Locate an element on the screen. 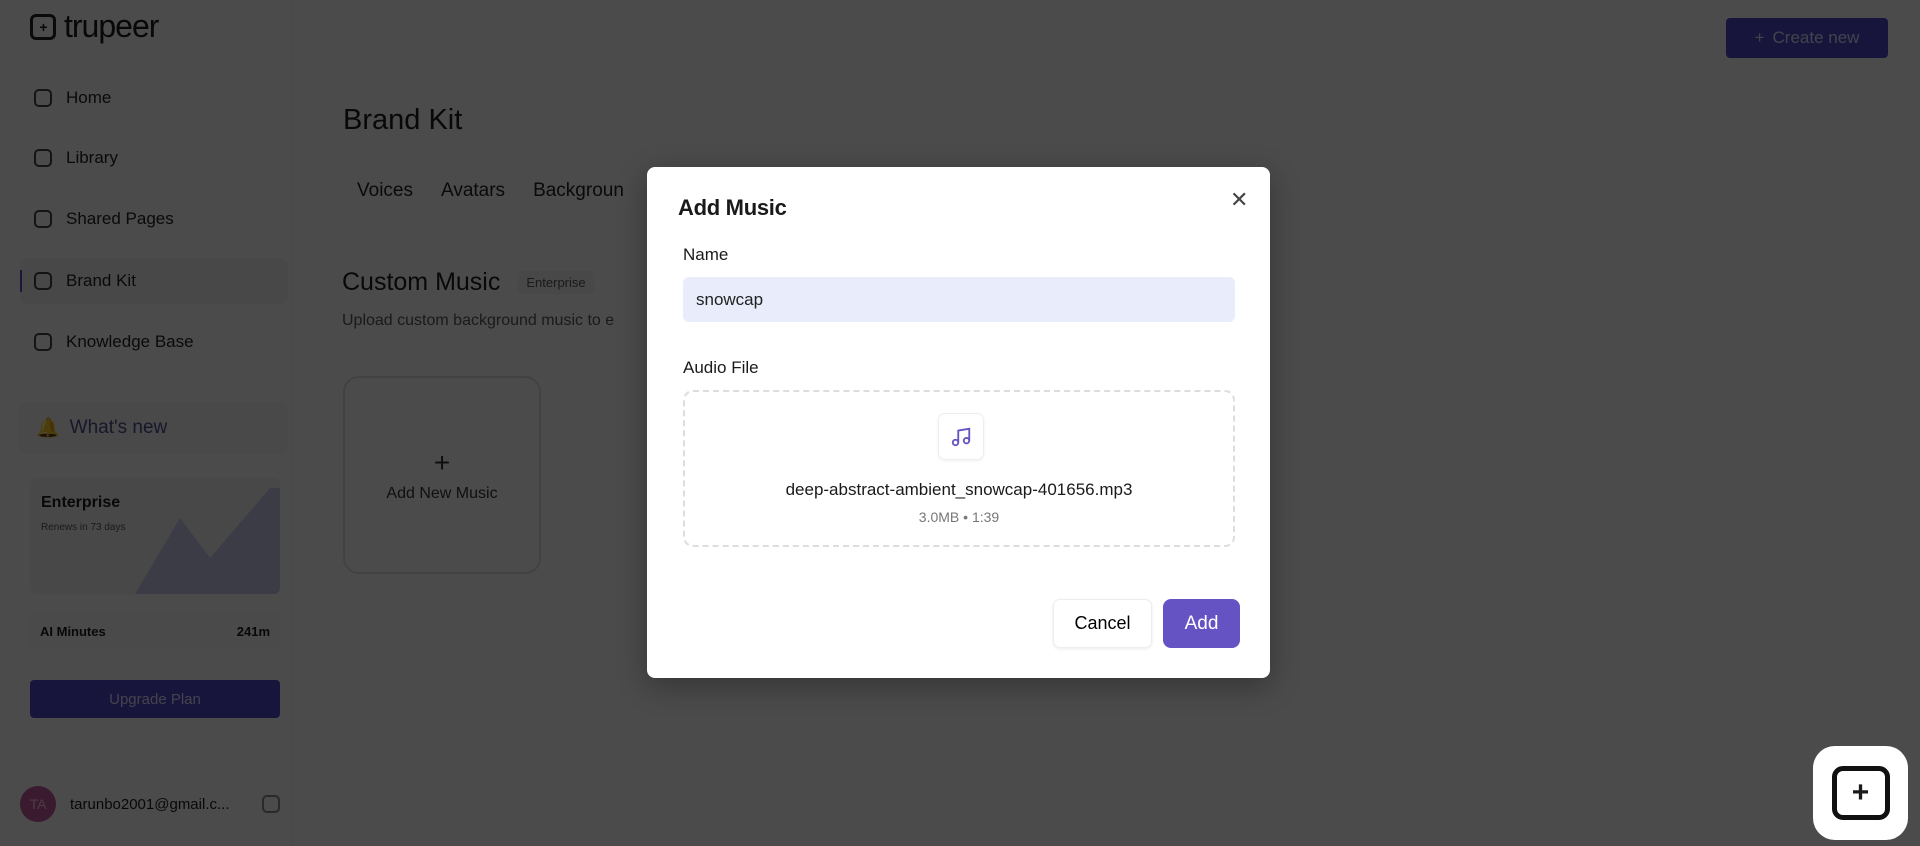 The height and width of the screenshot is (846, 1920). add-new-music-card: + Add New Music is located at coordinates (442, 475).